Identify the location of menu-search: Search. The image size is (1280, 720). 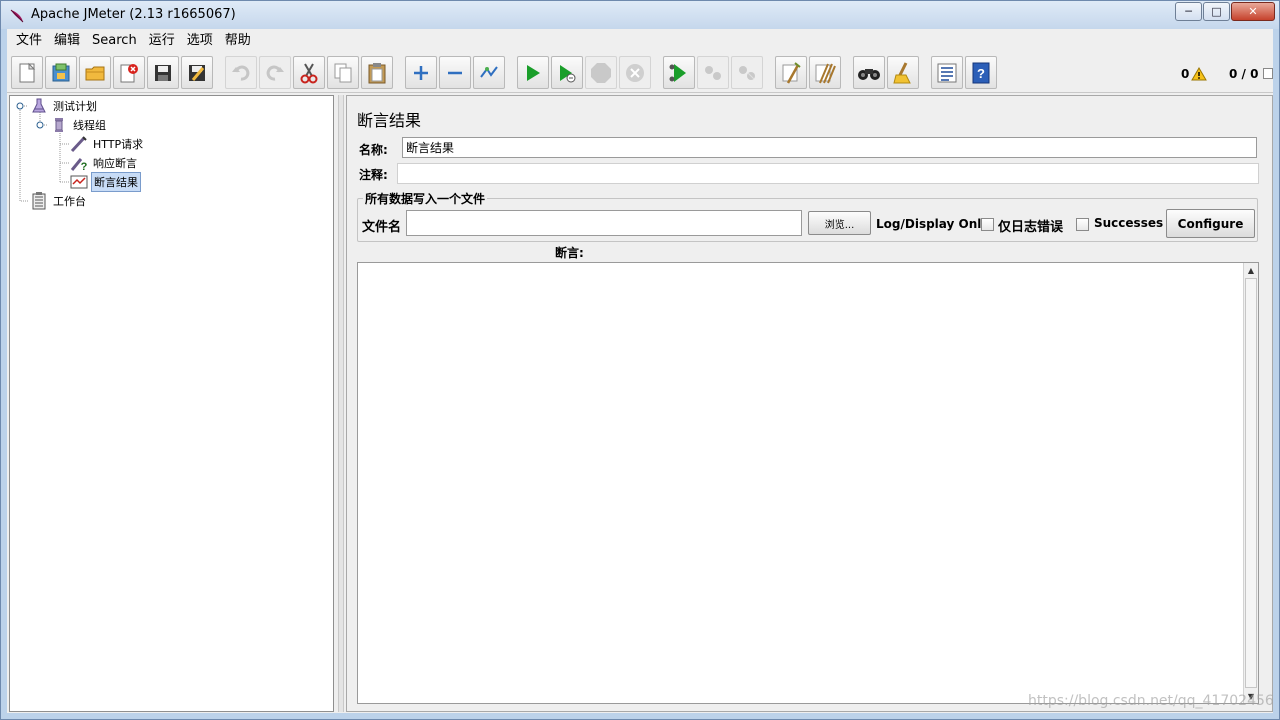
(114, 41).